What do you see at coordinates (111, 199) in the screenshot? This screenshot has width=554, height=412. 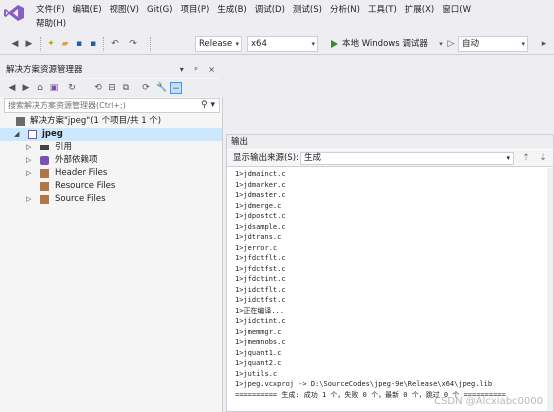 I see `tree-item-source-files: ▷ Source Files` at bounding box center [111, 199].